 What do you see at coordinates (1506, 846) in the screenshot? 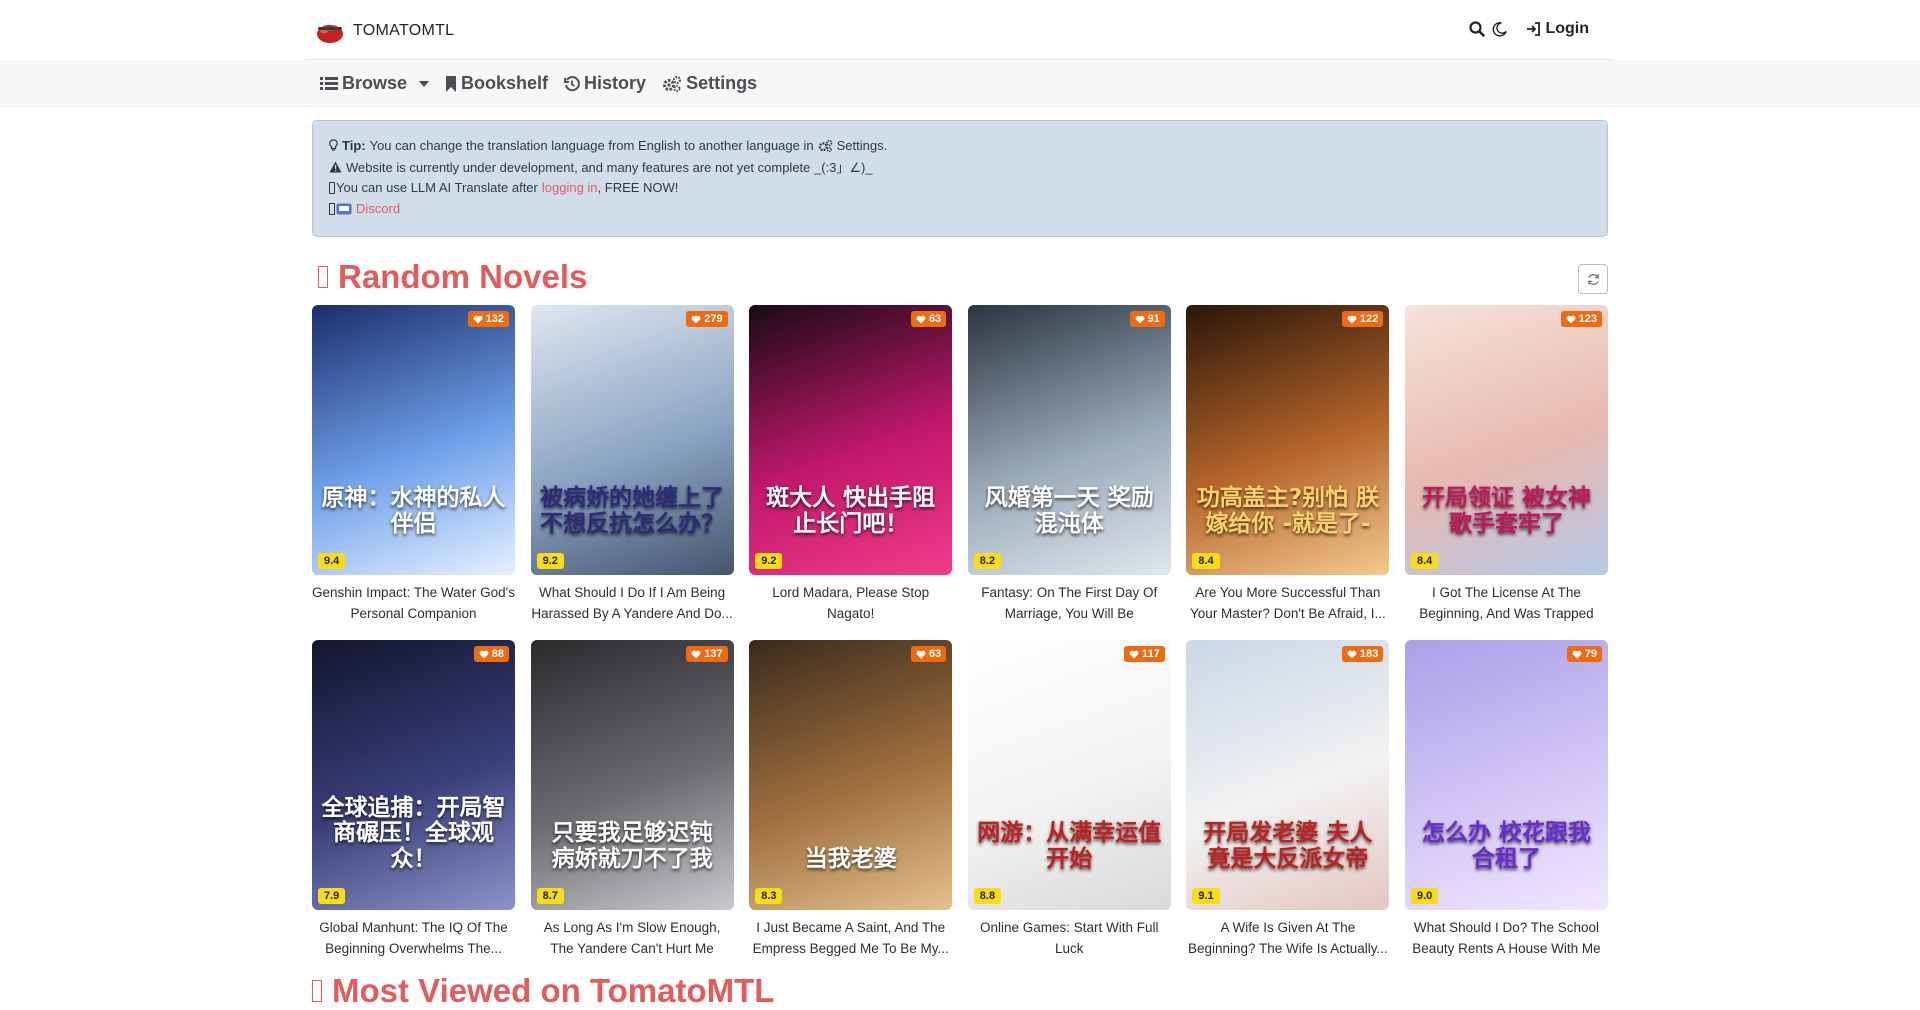
I see `cover-title-text: 怎么办 校花跟我合租了` at bounding box center [1506, 846].